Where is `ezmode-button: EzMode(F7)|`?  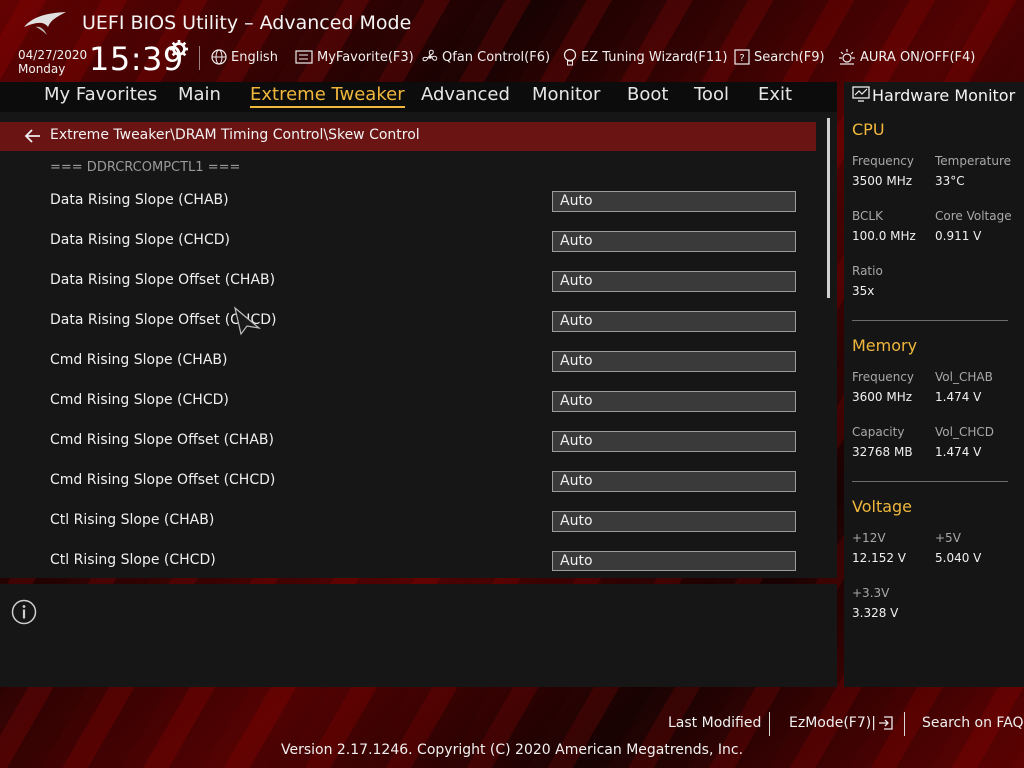 ezmode-button: EzMode(F7)| is located at coordinates (841, 723).